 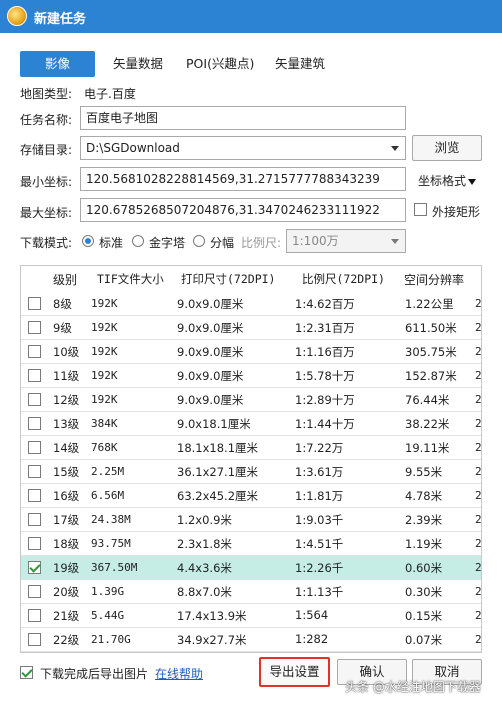 What do you see at coordinates (111, 543) in the screenshot?
I see `cell-size: 93.75M` at bounding box center [111, 543].